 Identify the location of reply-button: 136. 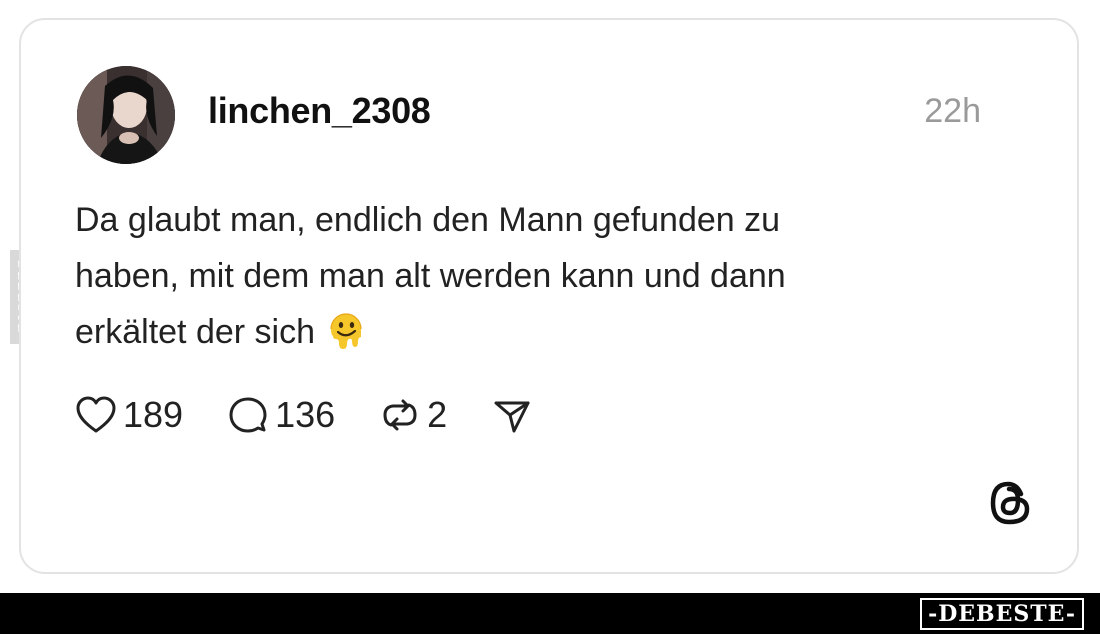
(281, 415).